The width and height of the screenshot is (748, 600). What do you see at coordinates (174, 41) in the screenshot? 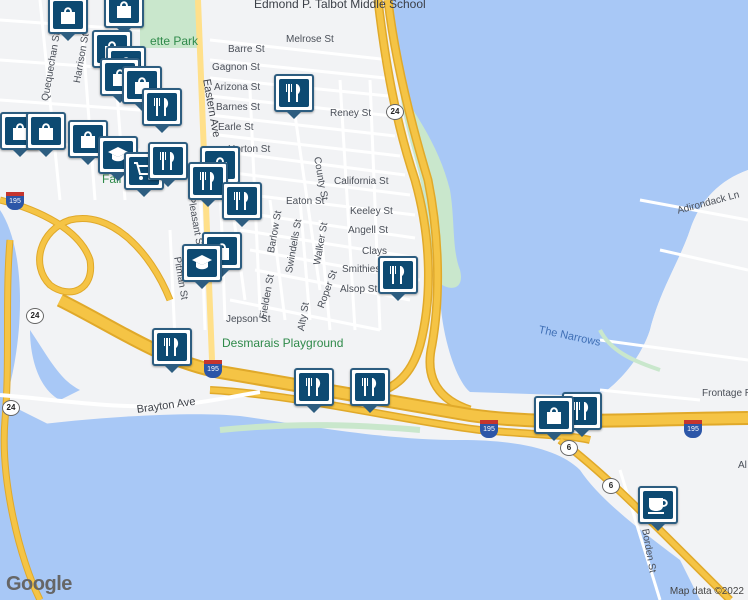
I see `park-label: ette Park` at bounding box center [174, 41].